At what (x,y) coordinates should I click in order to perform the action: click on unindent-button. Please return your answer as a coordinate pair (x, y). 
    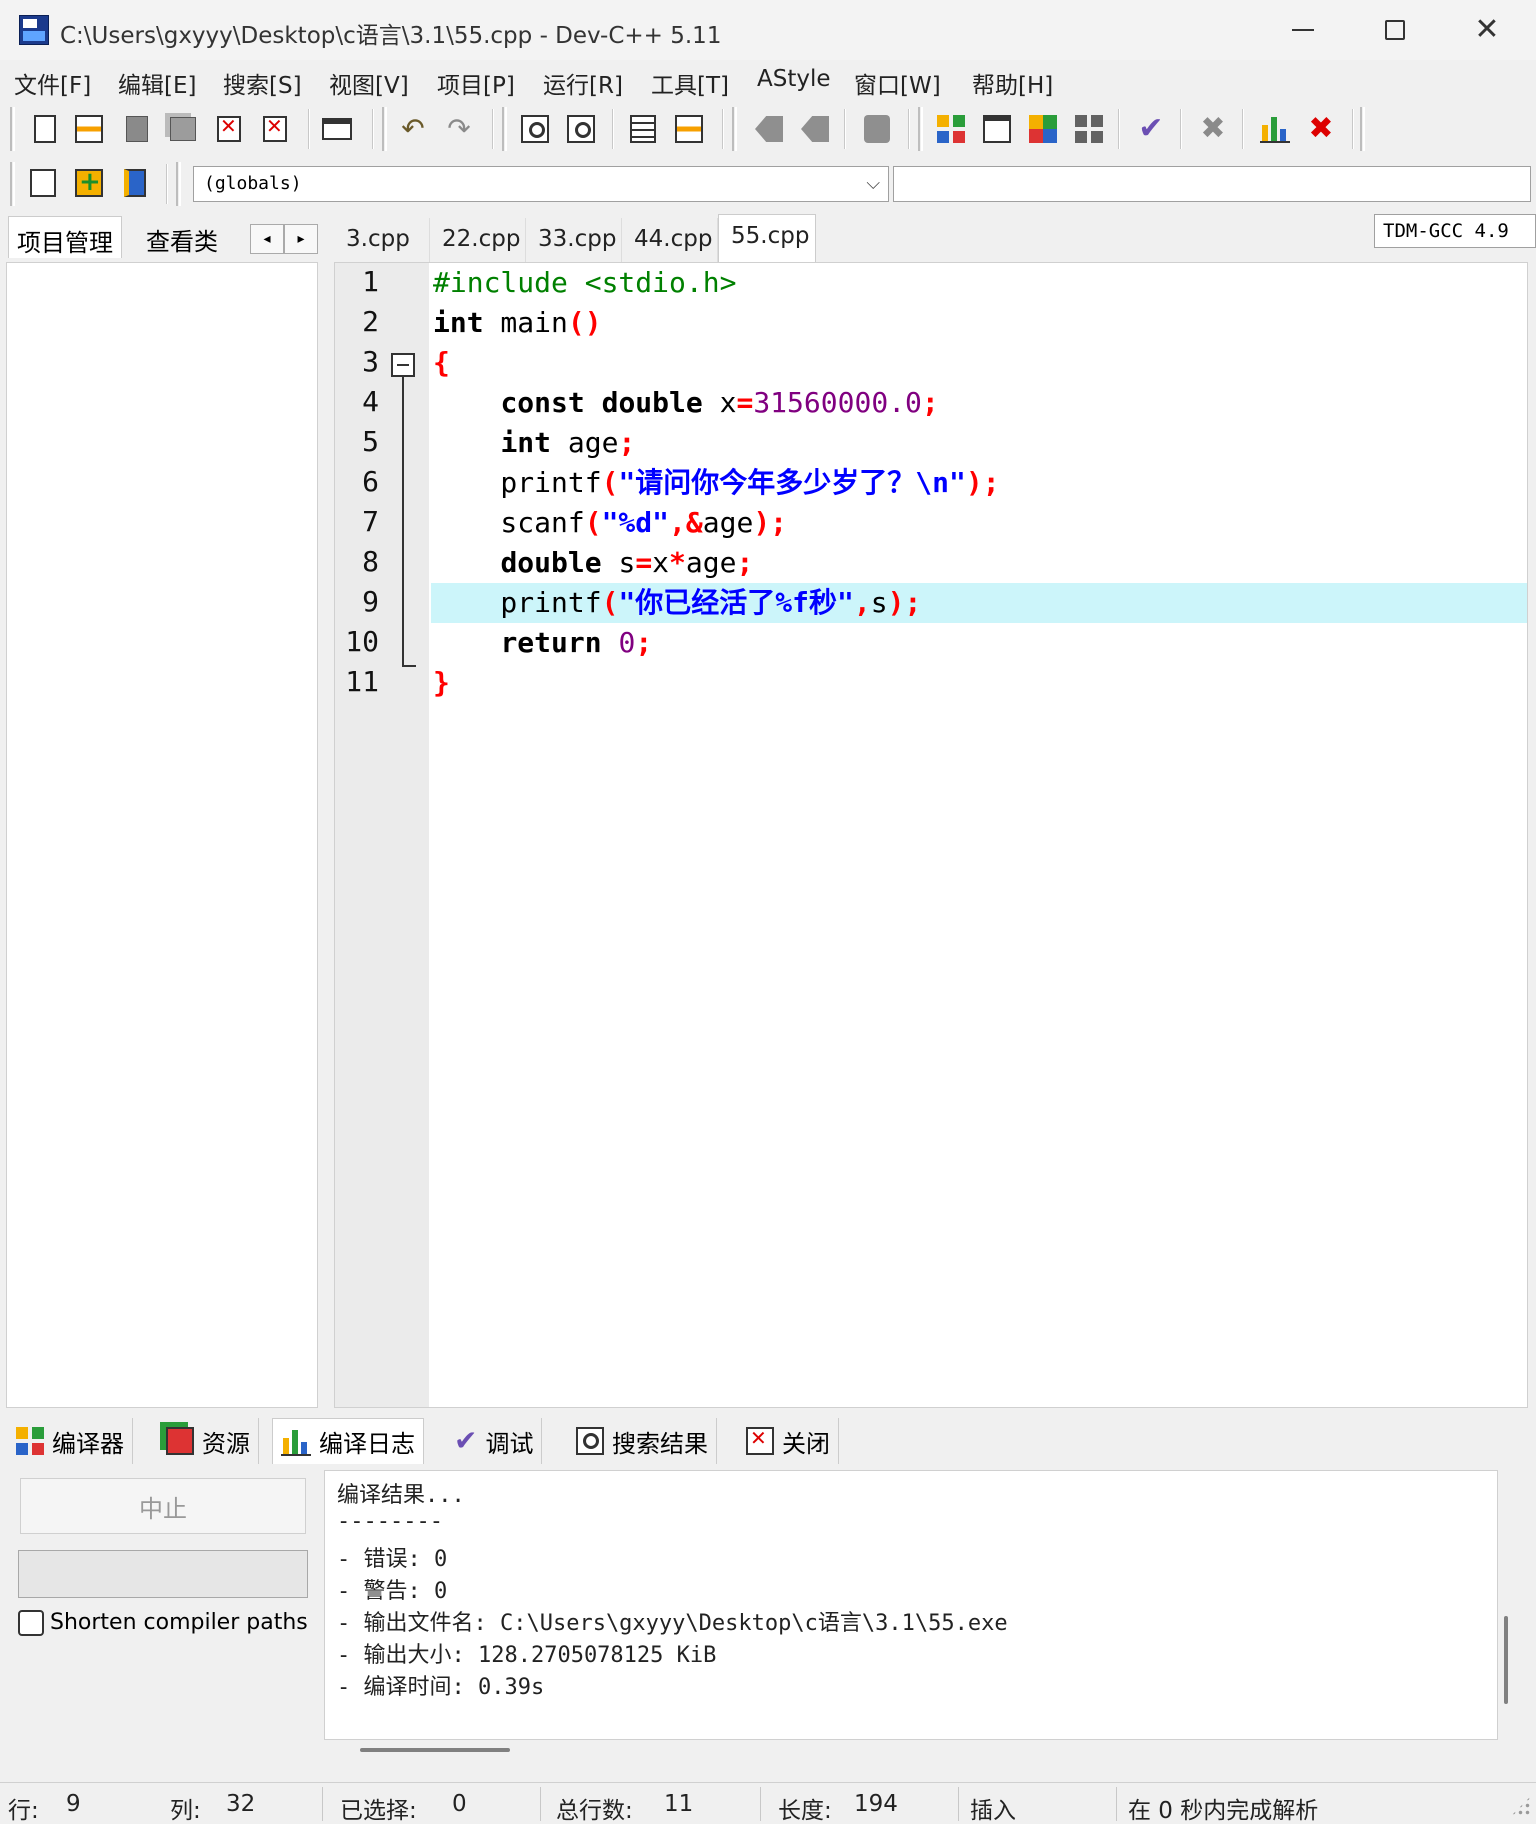
    Looking at the image, I should click on (689, 129).